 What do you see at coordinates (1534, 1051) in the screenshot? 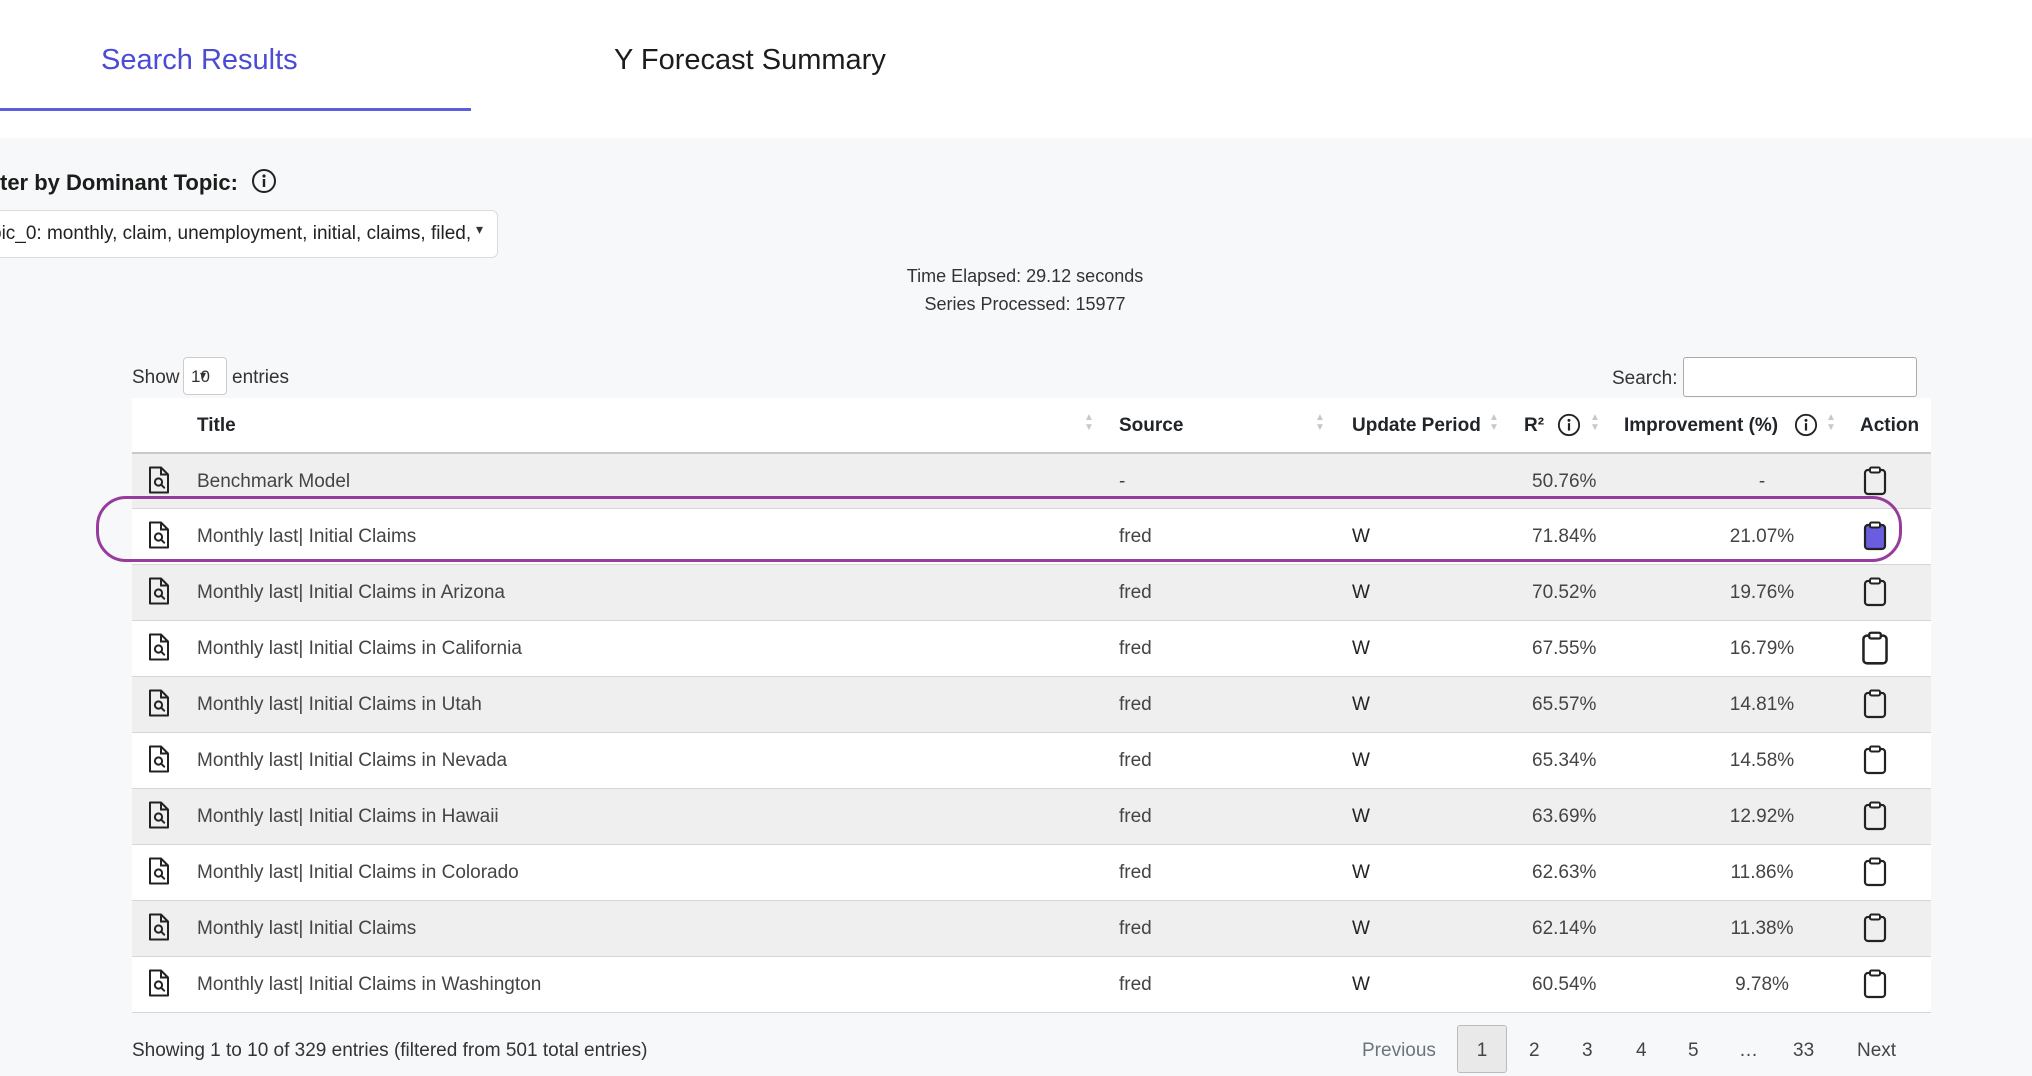
I see `pagination-page: 2` at bounding box center [1534, 1051].